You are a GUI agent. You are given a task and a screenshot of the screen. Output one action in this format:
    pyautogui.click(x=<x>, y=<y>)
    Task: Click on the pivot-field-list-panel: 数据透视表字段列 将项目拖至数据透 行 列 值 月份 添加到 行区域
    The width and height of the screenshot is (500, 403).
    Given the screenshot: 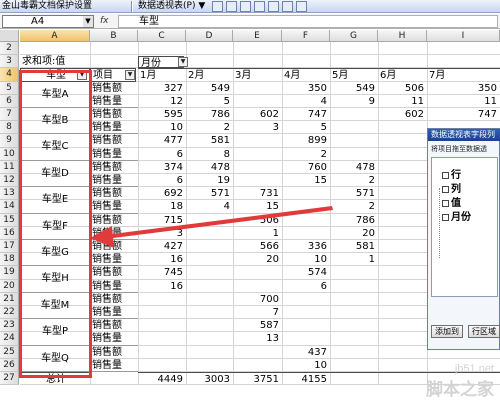 What is the action you would take?
    pyautogui.click(x=463, y=239)
    